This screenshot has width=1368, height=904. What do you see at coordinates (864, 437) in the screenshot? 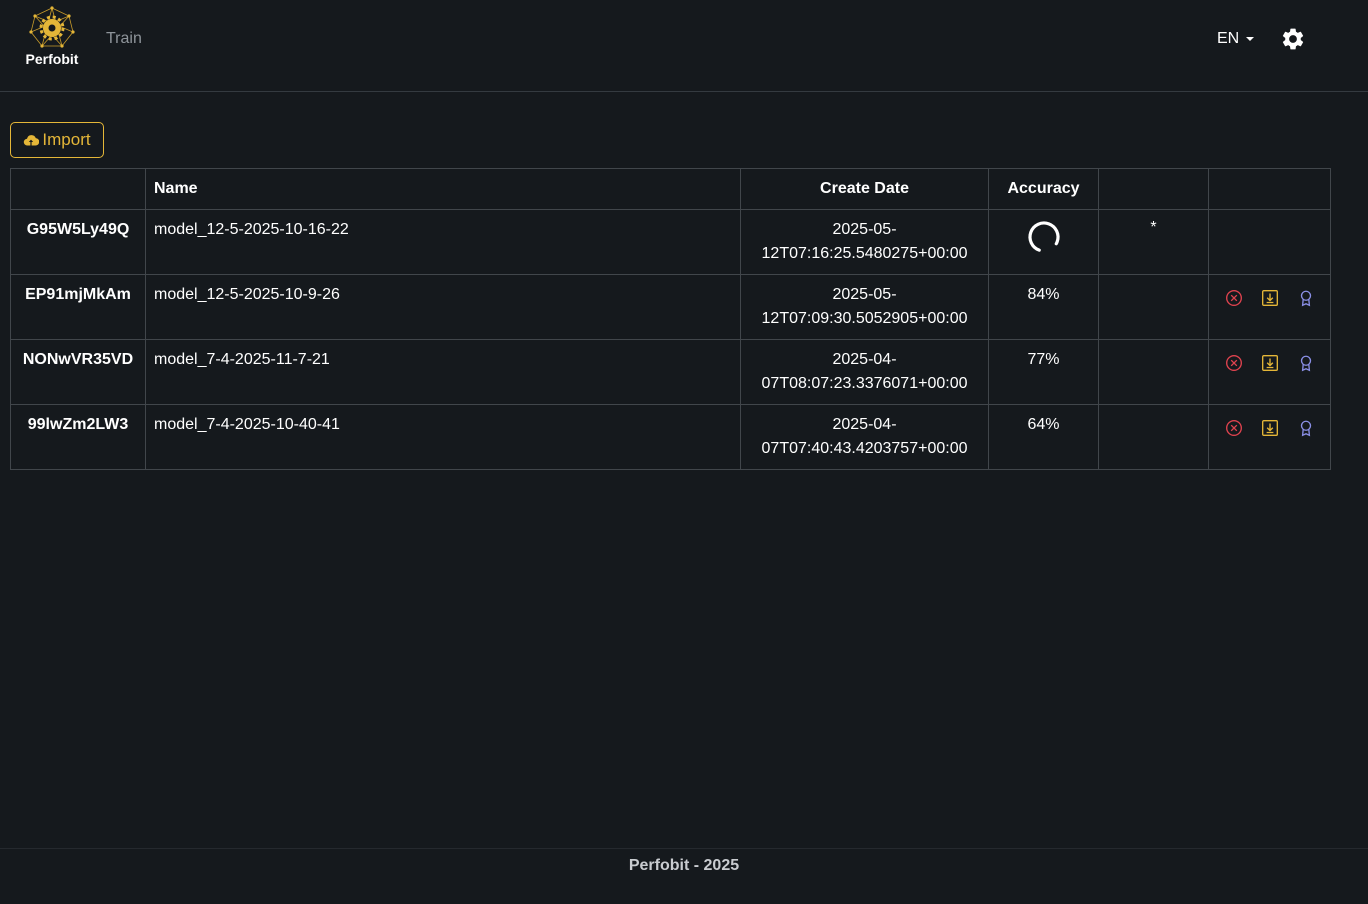
I see `create-date: 2025-04- 07T07:40:43.4203757+00:00` at bounding box center [864, 437].